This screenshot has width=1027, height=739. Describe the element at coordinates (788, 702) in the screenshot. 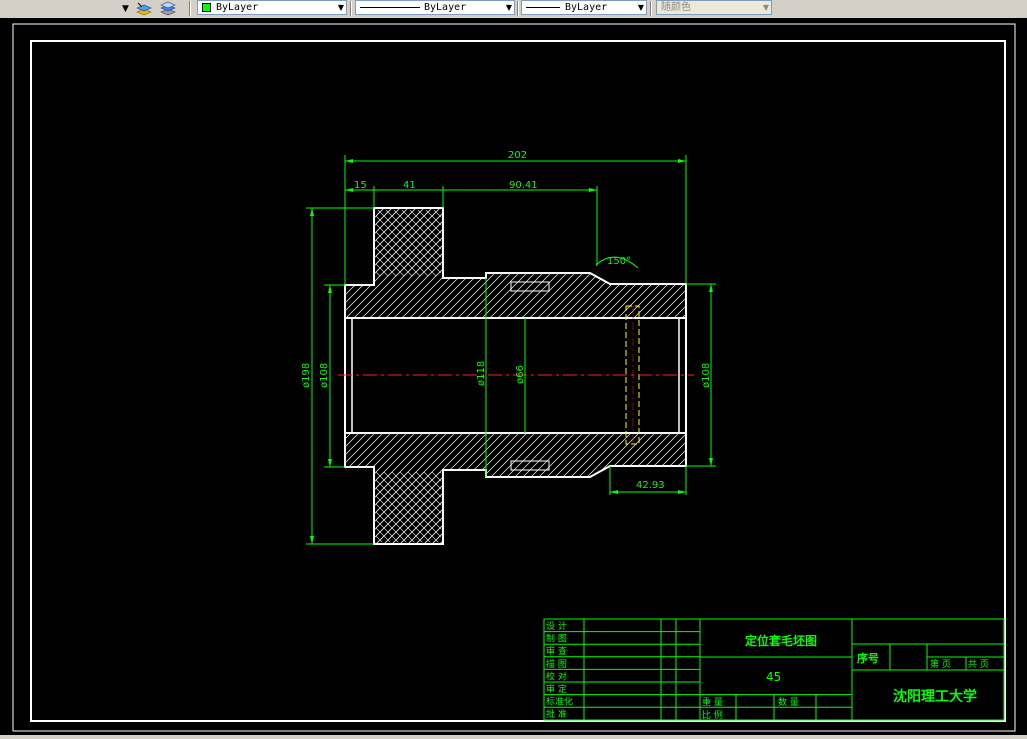

I see `tb-quantity-label: 数 量` at that location.